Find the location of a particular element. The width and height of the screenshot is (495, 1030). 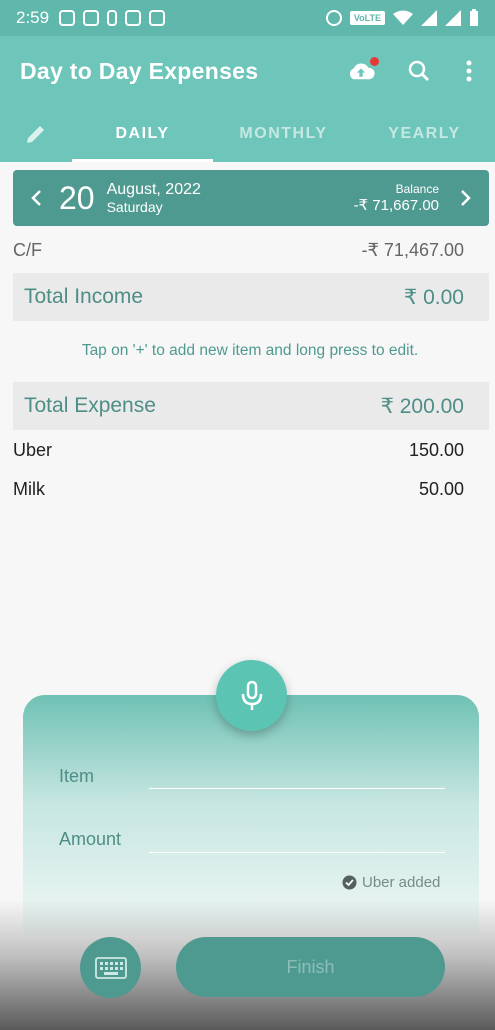

total-income-row: Total Income ₹ 0.00 is located at coordinates (251, 297).